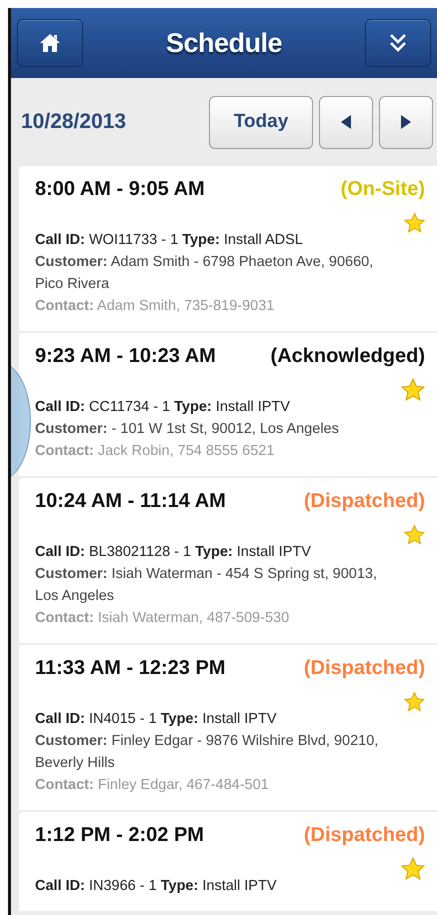 The image size is (437, 915). Describe the element at coordinates (207, 752) in the screenshot. I see `customer-info: Customer: Finley Edgar - 9876 Wilshire Blvd, 90210, Beverly Hills` at that location.